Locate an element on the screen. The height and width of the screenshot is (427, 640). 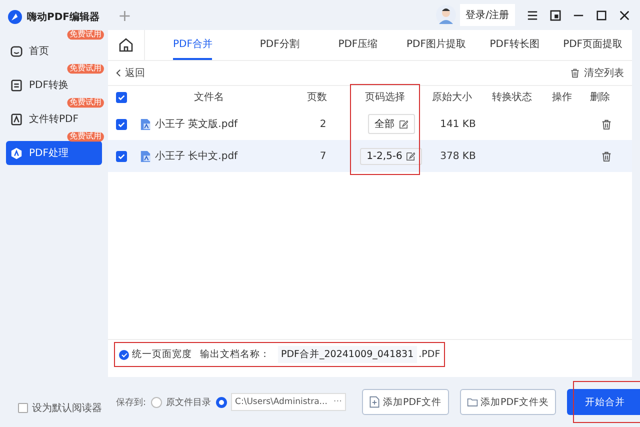
sidebar-item: PDF转换 is located at coordinates (54, 85).